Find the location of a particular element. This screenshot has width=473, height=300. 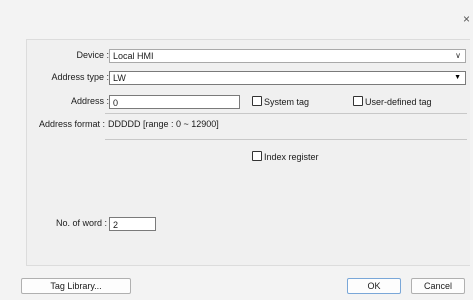

device-select: Local HMI ∨ is located at coordinates (287, 56).